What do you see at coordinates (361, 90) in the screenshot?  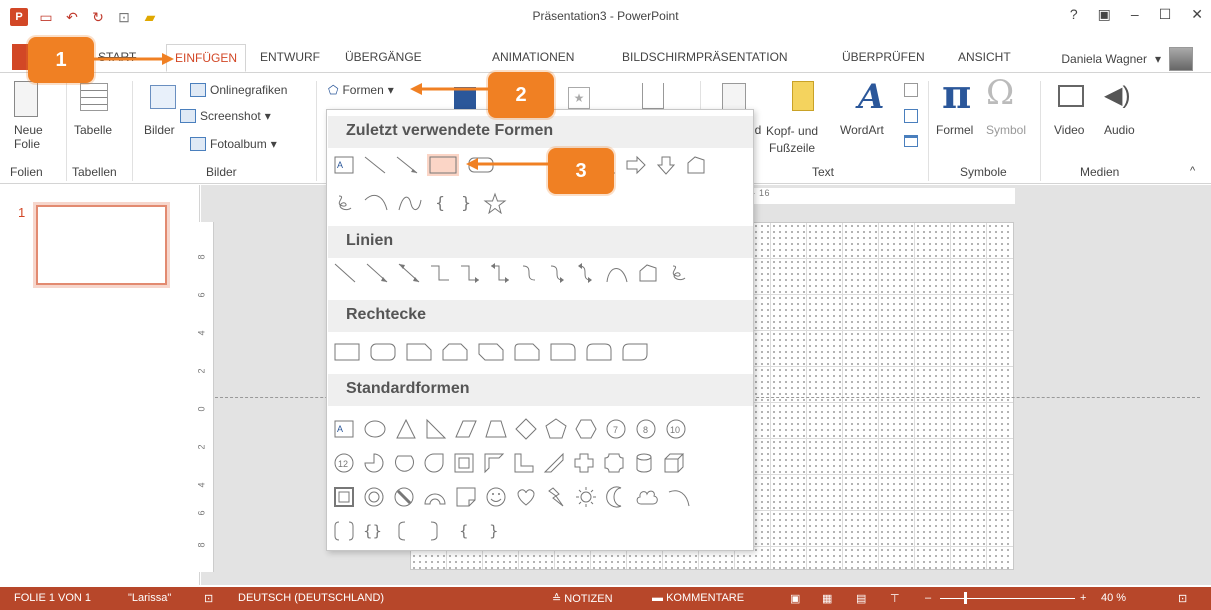 I see `shapes-button: ⬠ Formen ▾` at bounding box center [361, 90].